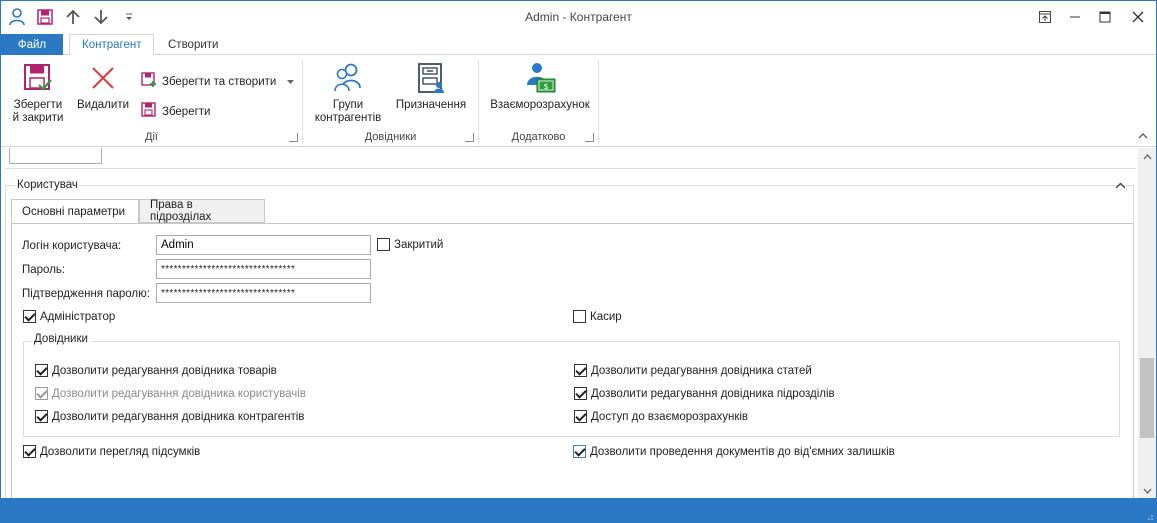  I want to click on save-close-button: Зберегти й закрити, so click(38, 93).